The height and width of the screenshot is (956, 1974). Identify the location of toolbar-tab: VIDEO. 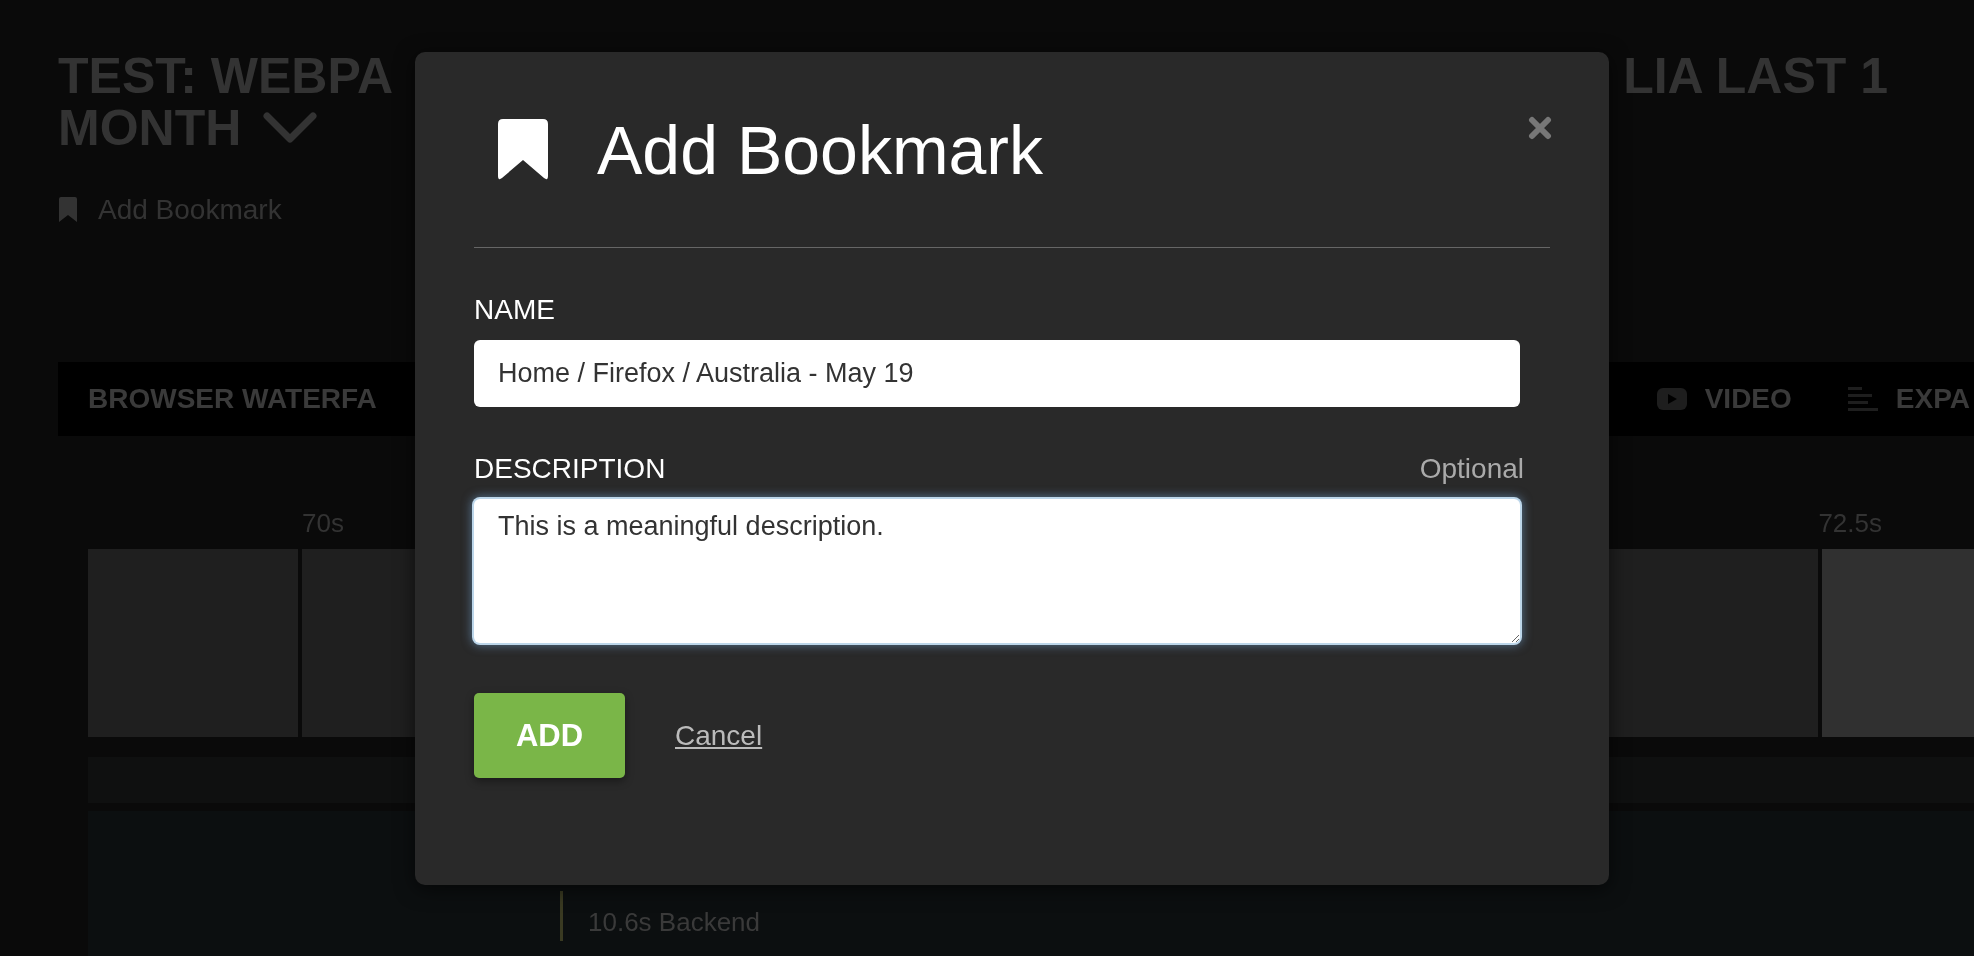
(1724, 399).